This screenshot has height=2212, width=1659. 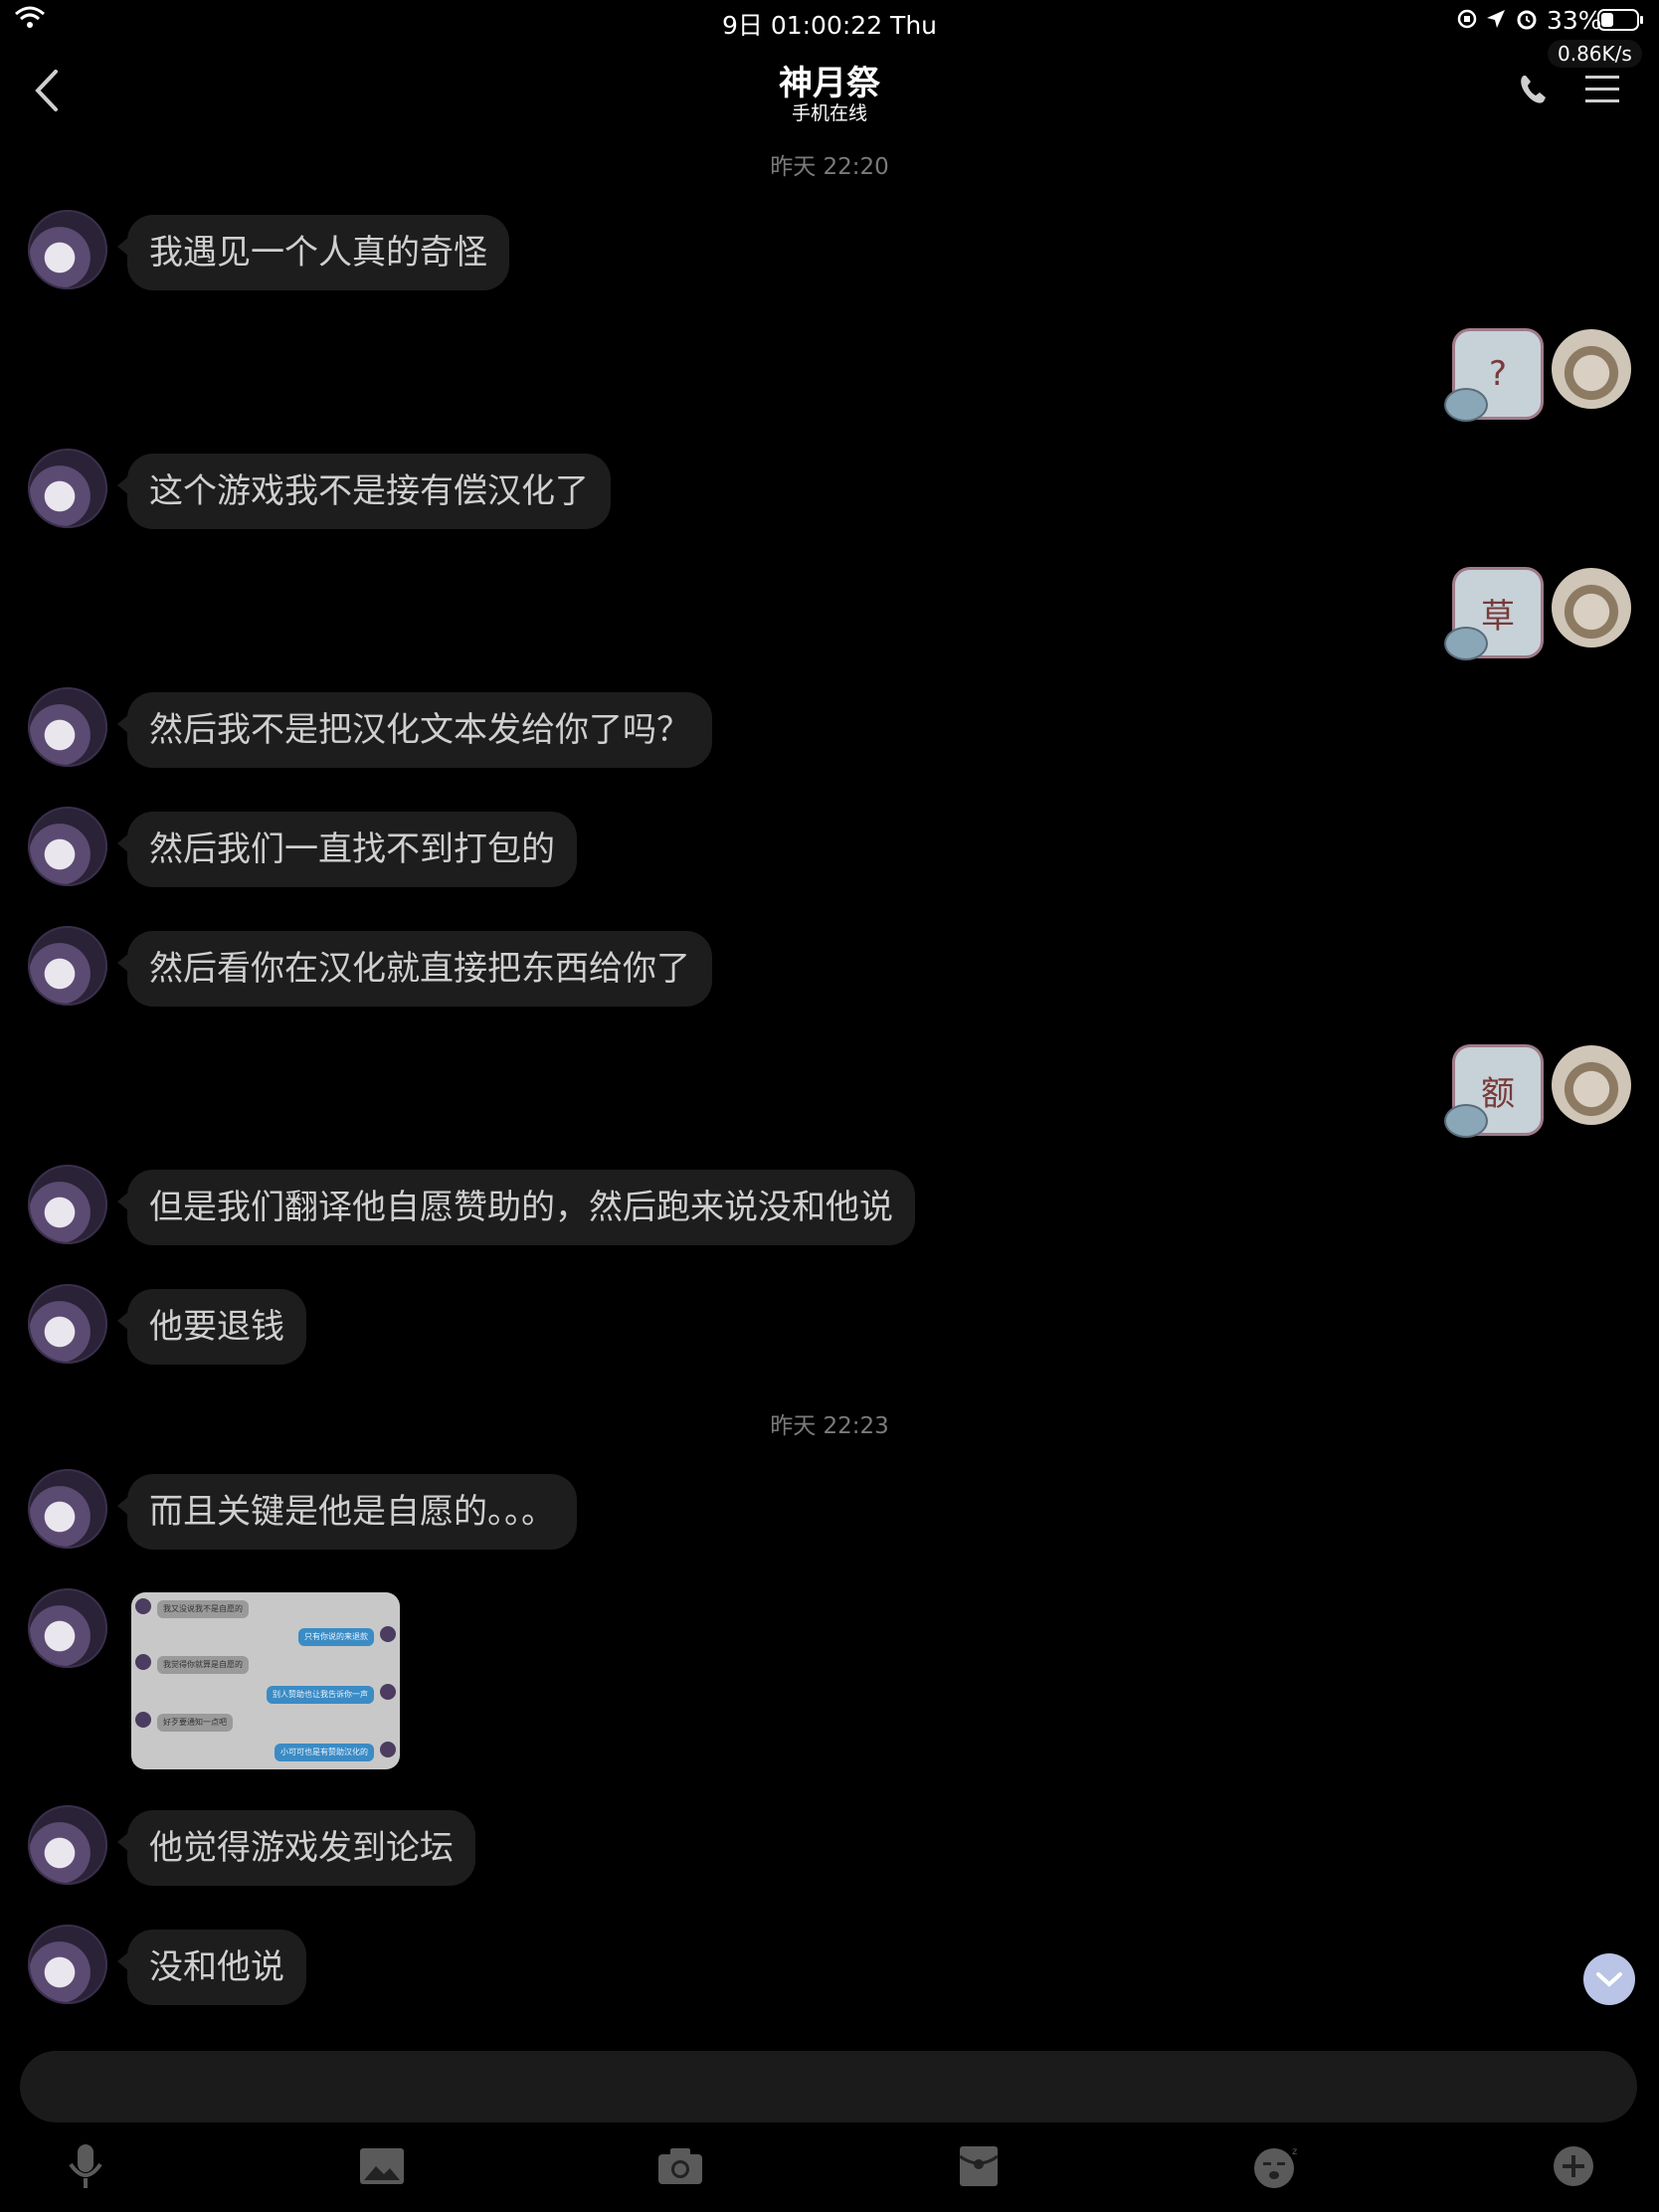 I want to click on mini-message: 只有你说的来退款, so click(x=336, y=1637).